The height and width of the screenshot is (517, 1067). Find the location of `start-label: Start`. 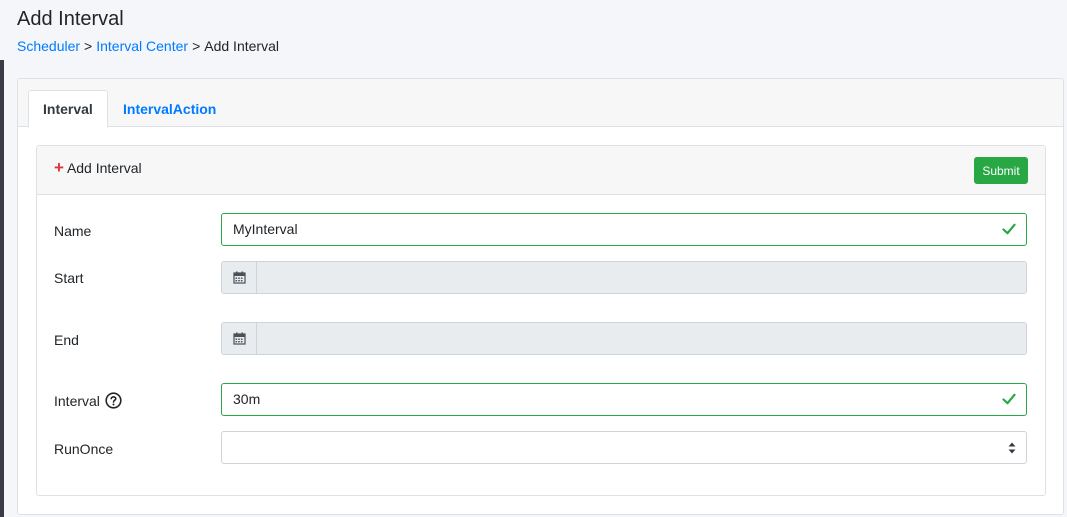

start-label: Start is located at coordinates (69, 278).